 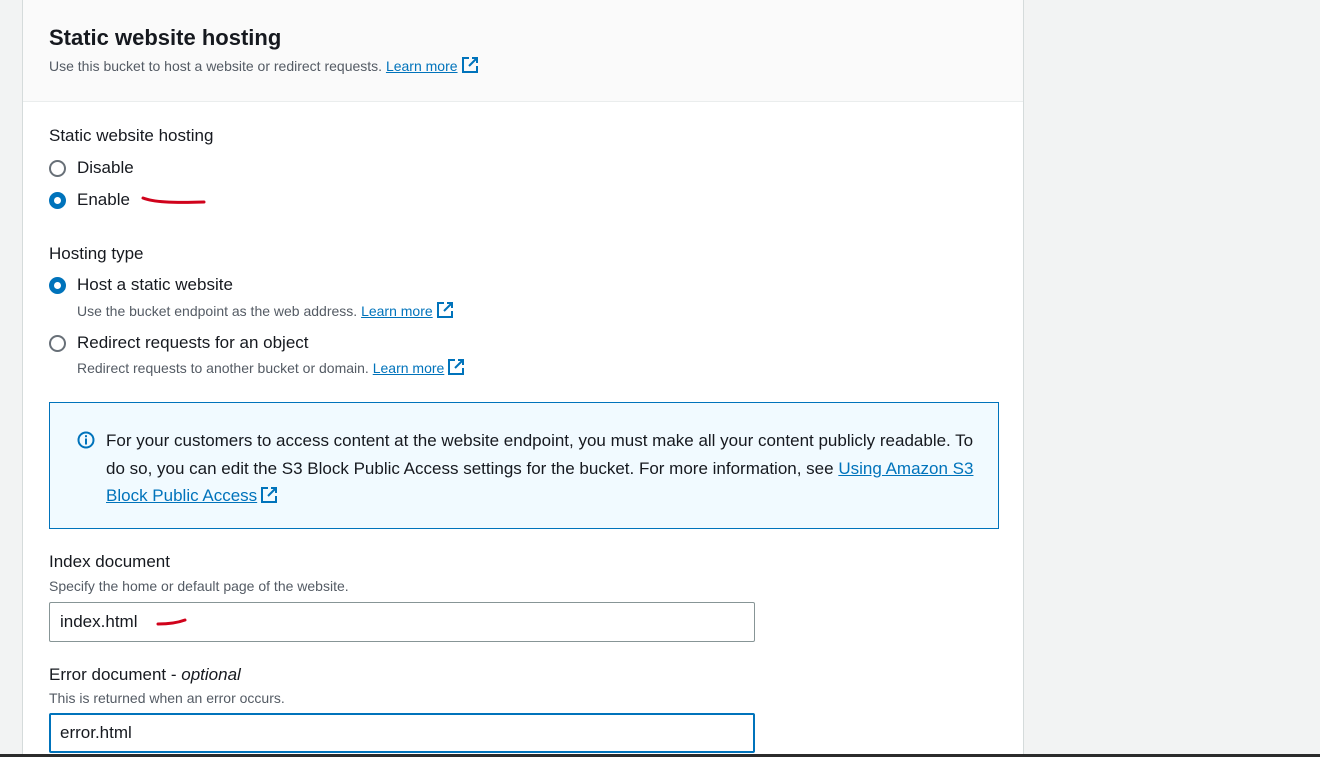 I want to click on radio-host-static-control, so click(x=57, y=285).